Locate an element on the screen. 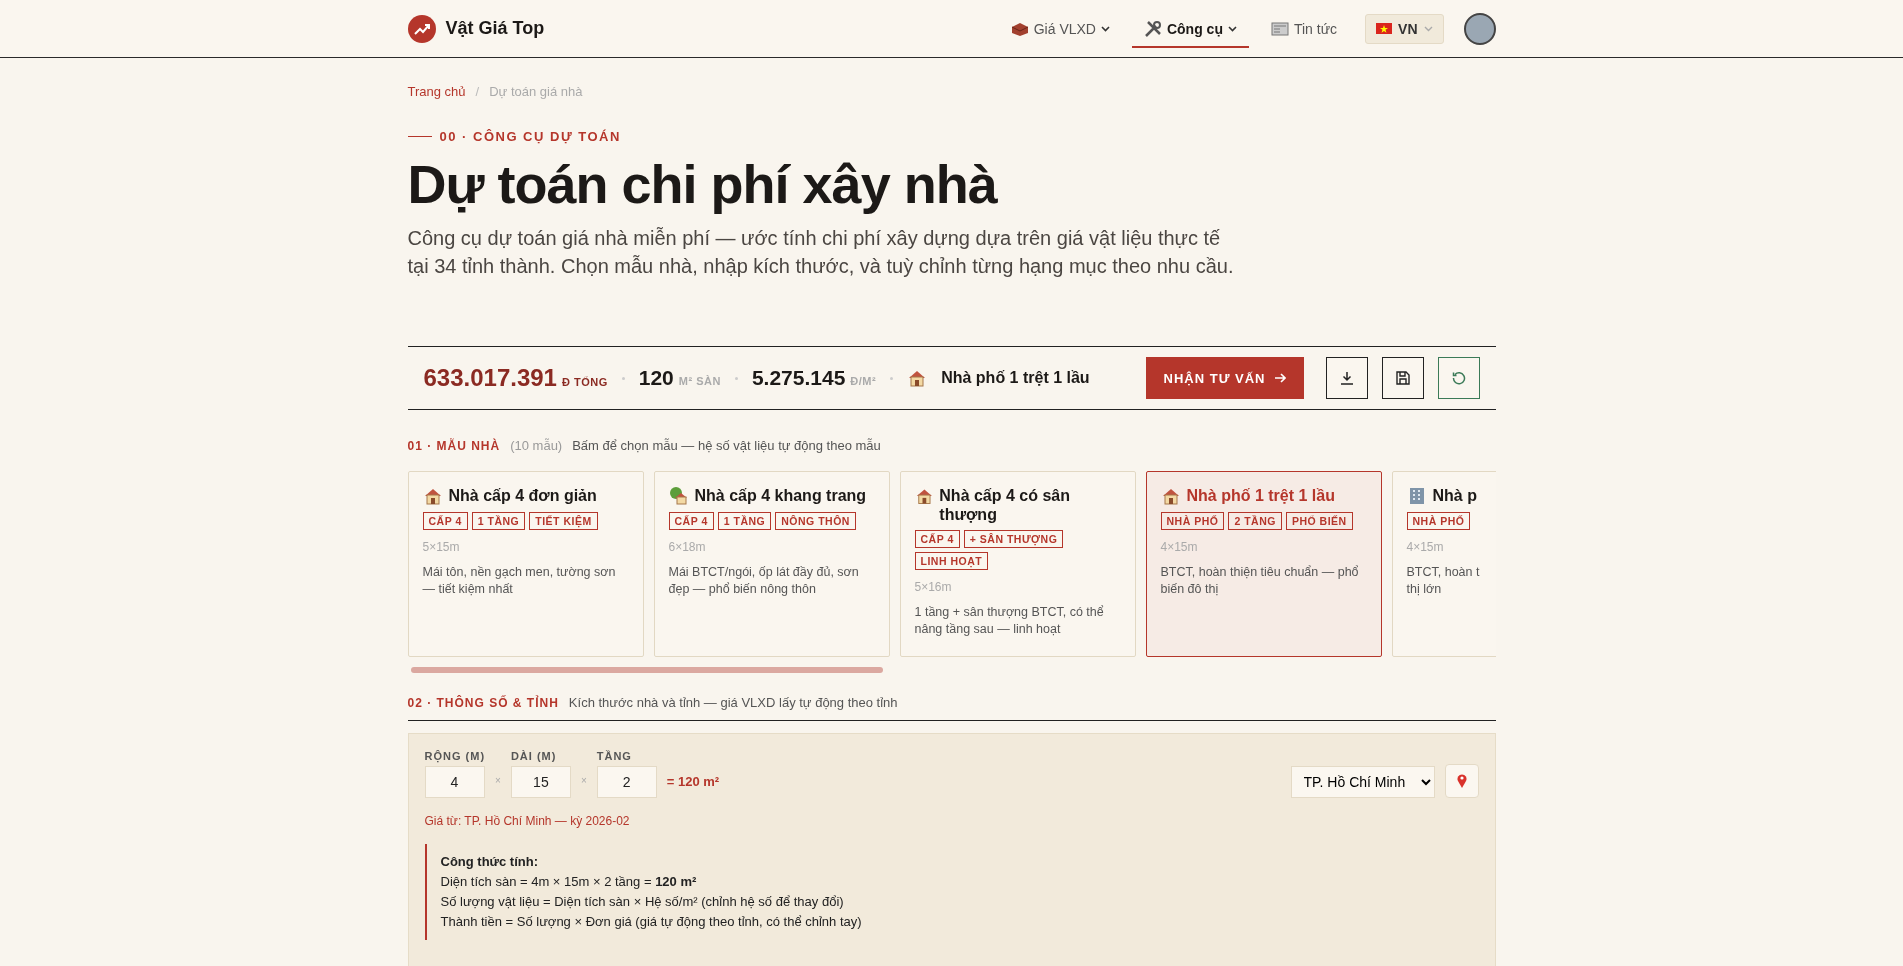 Image resolution: width=1903 pixels, height=966 pixels. stat-value: 120 is located at coordinates (656, 377).